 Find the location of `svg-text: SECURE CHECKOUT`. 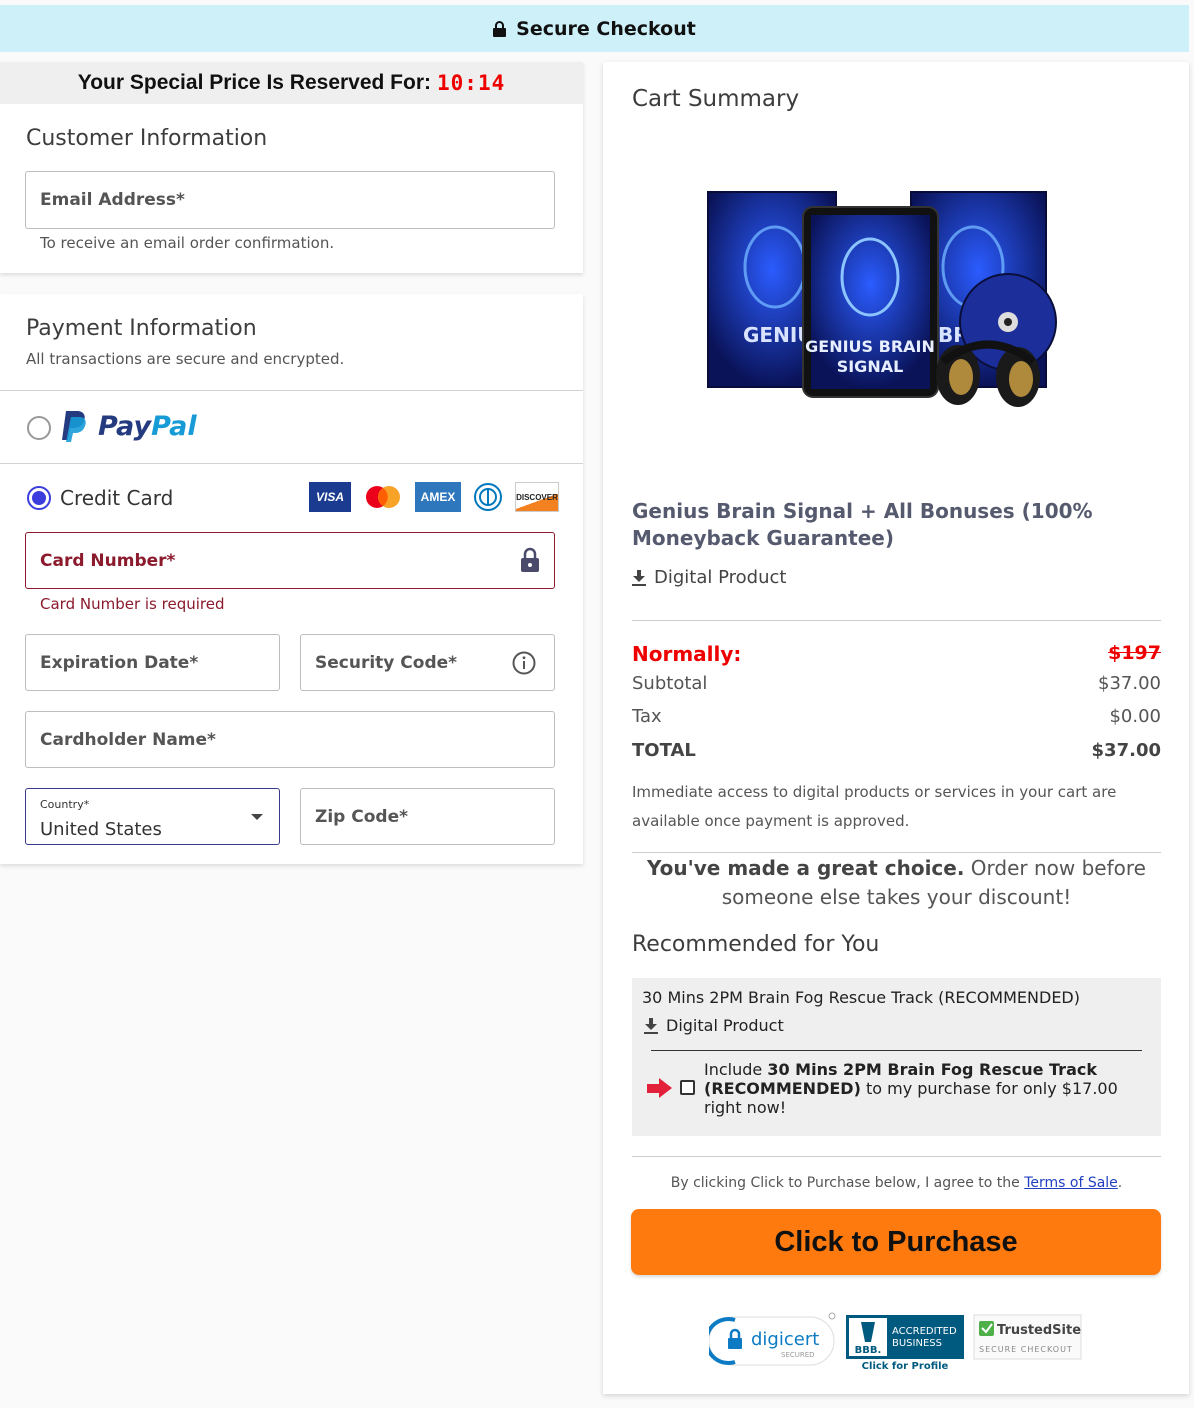

svg-text: SECURE CHECKOUT is located at coordinates (1026, 1349).